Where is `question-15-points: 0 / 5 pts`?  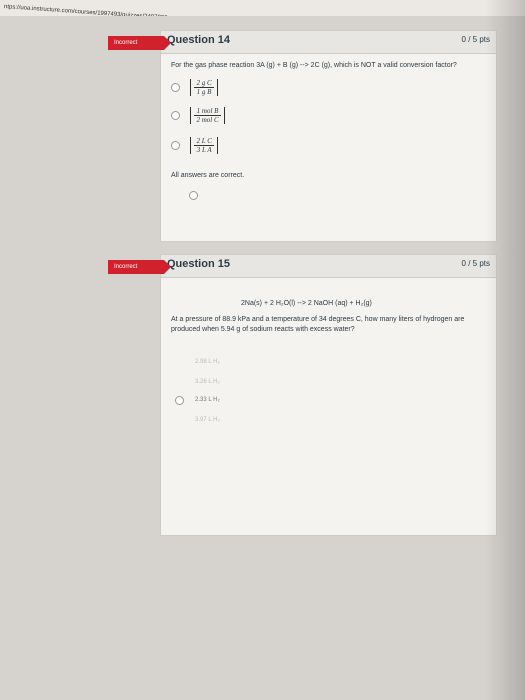 question-15-points: 0 / 5 pts is located at coordinates (475, 263).